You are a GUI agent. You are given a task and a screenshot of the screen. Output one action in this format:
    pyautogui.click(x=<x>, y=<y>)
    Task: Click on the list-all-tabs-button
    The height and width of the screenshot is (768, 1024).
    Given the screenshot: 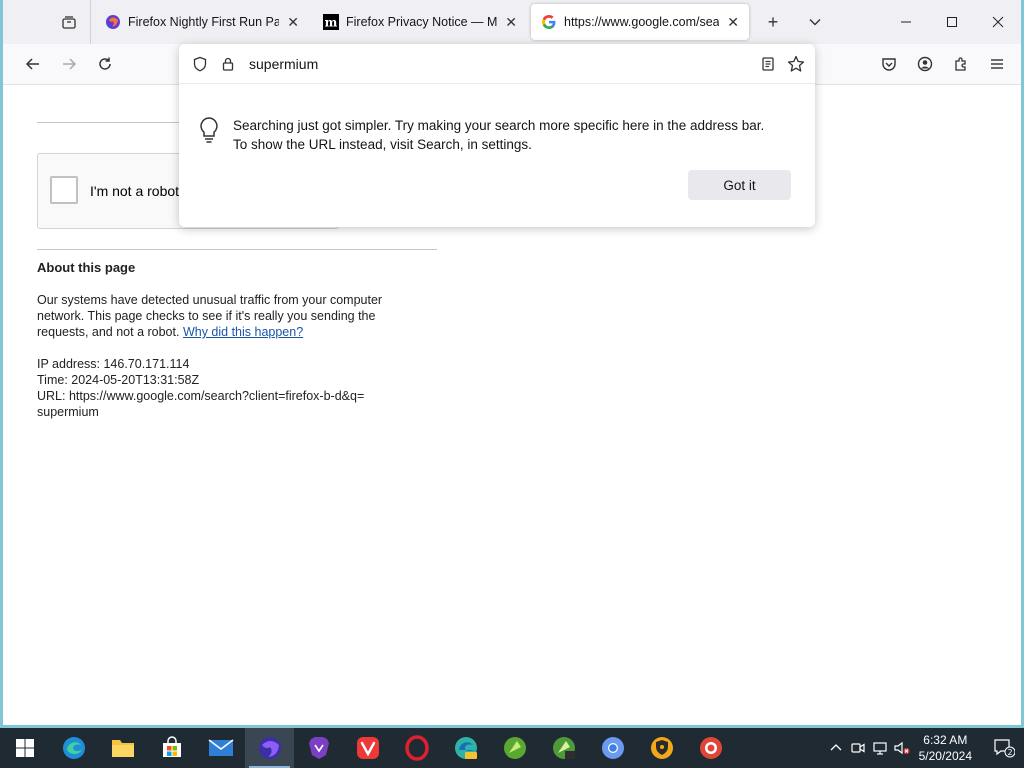 What is the action you would take?
    pyautogui.click(x=815, y=22)
    